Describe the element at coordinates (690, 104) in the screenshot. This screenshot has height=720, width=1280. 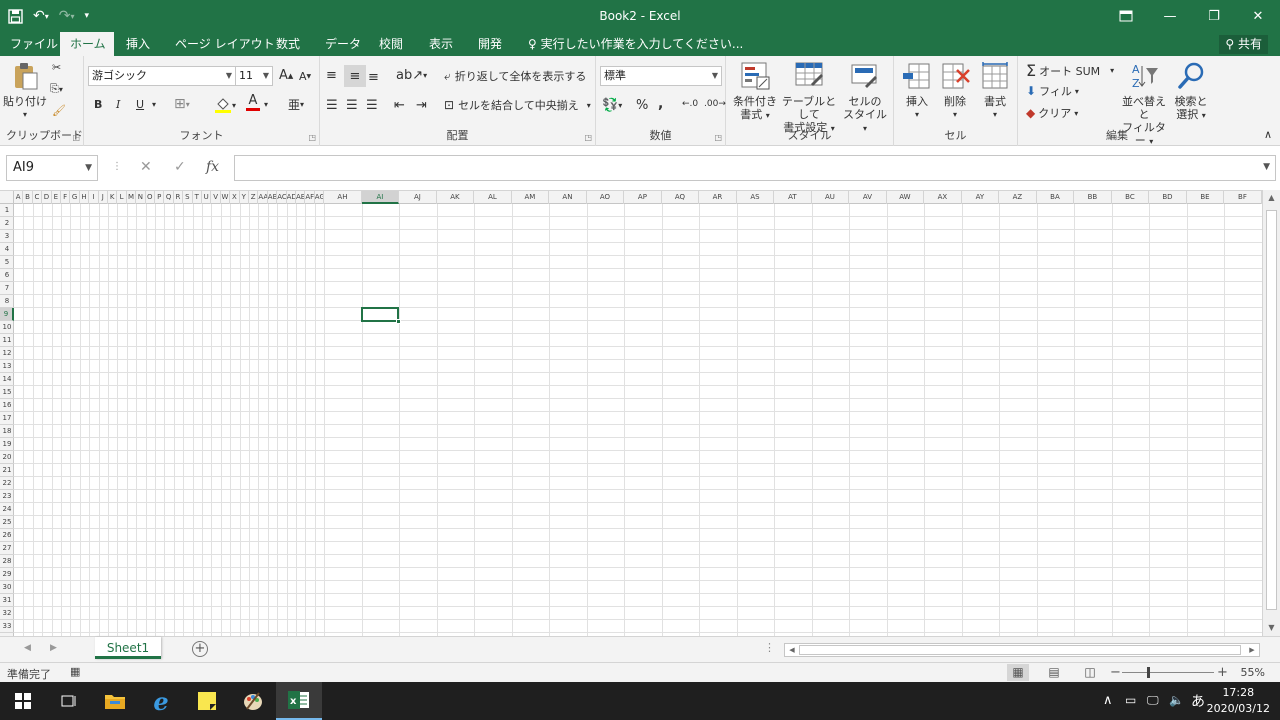
I see `increase-decimal-icon: ←.0` at that location.